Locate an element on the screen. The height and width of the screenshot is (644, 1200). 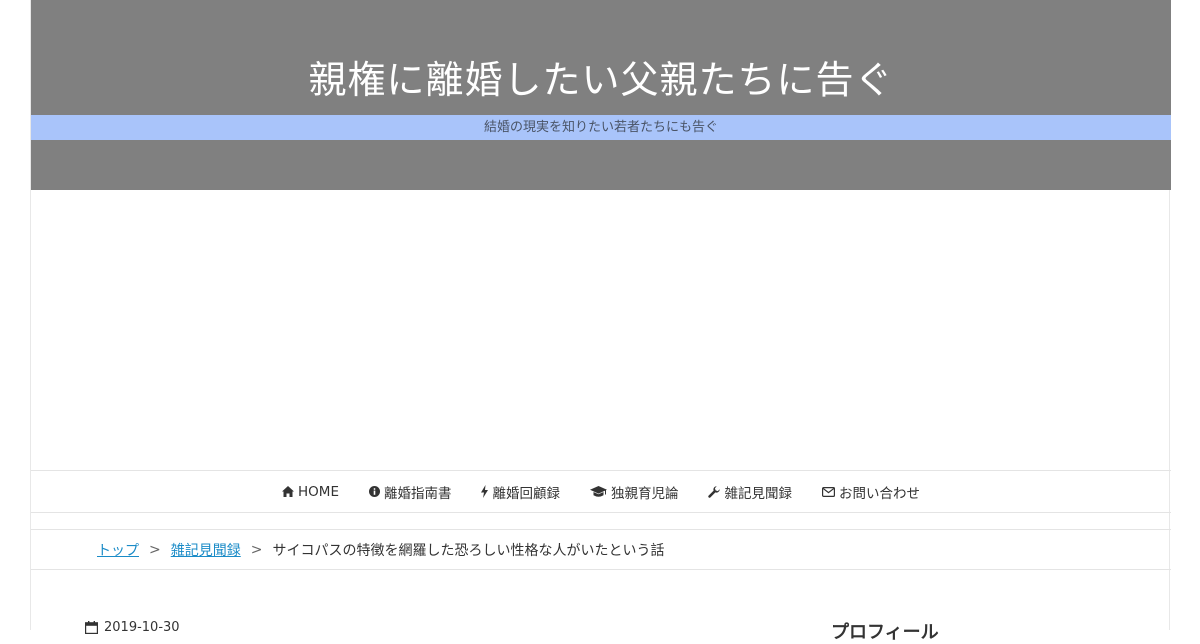
site-tagline: 結婚の現実を知りたい若者たちにも告ぐ is located at coordinates (600, 127).